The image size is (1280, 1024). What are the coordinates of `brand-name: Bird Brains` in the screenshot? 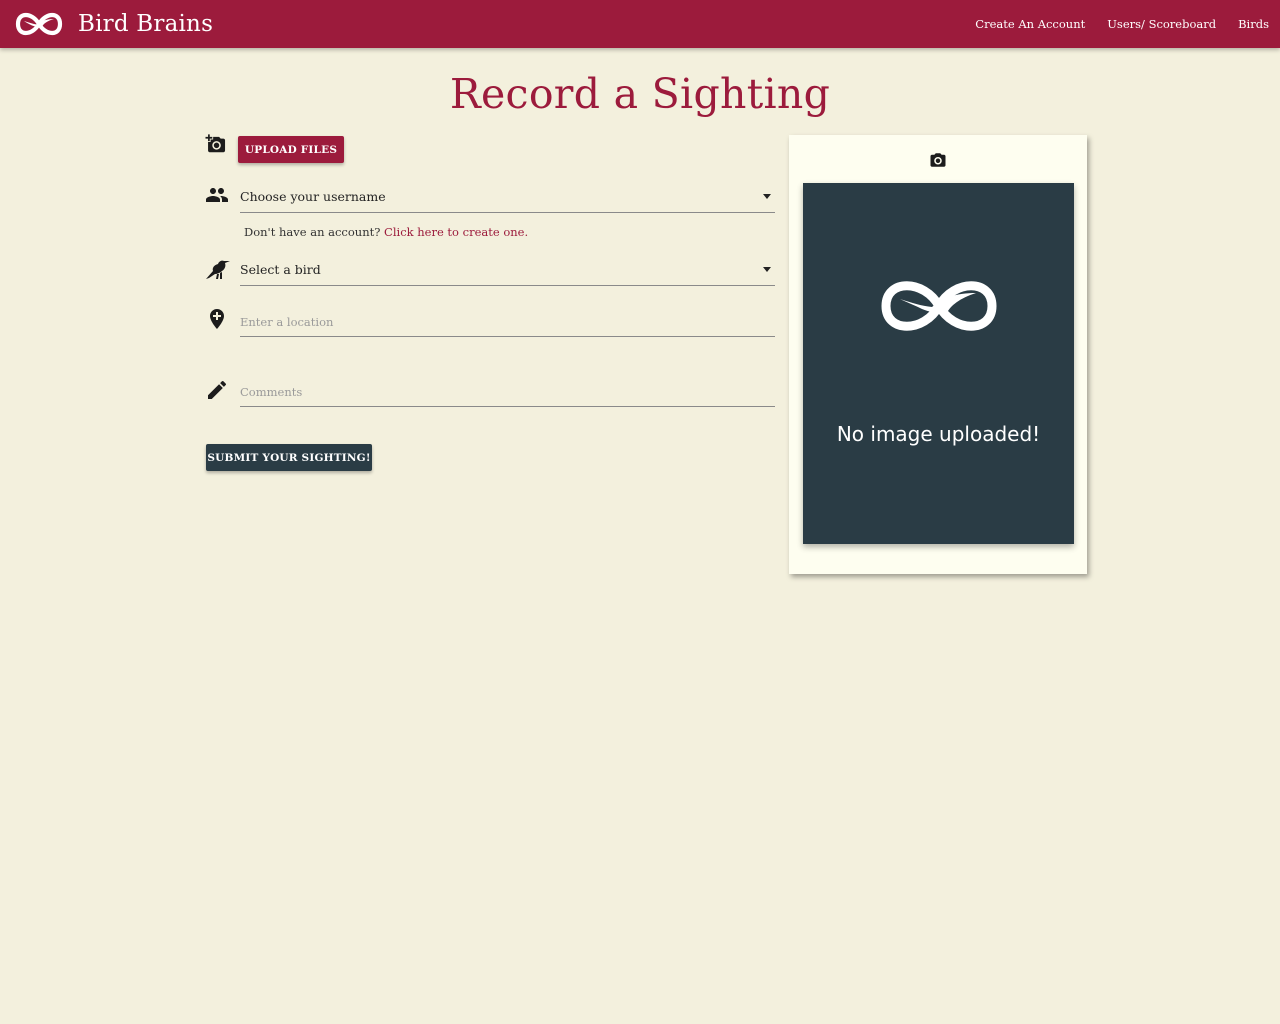 It's located at (146, 24).